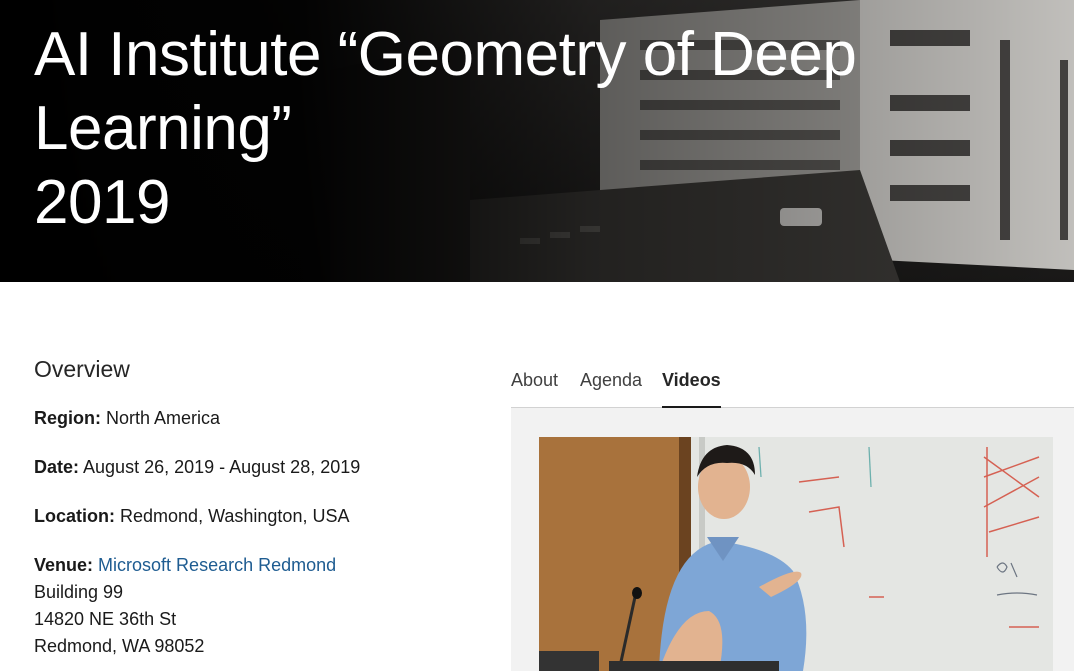 This screenshot has width=1074, height=671. What do you see at coordinates (79, 592) in the screenshot?
I see `venue-address-line: Building 99` at bounding box center [79, 592].